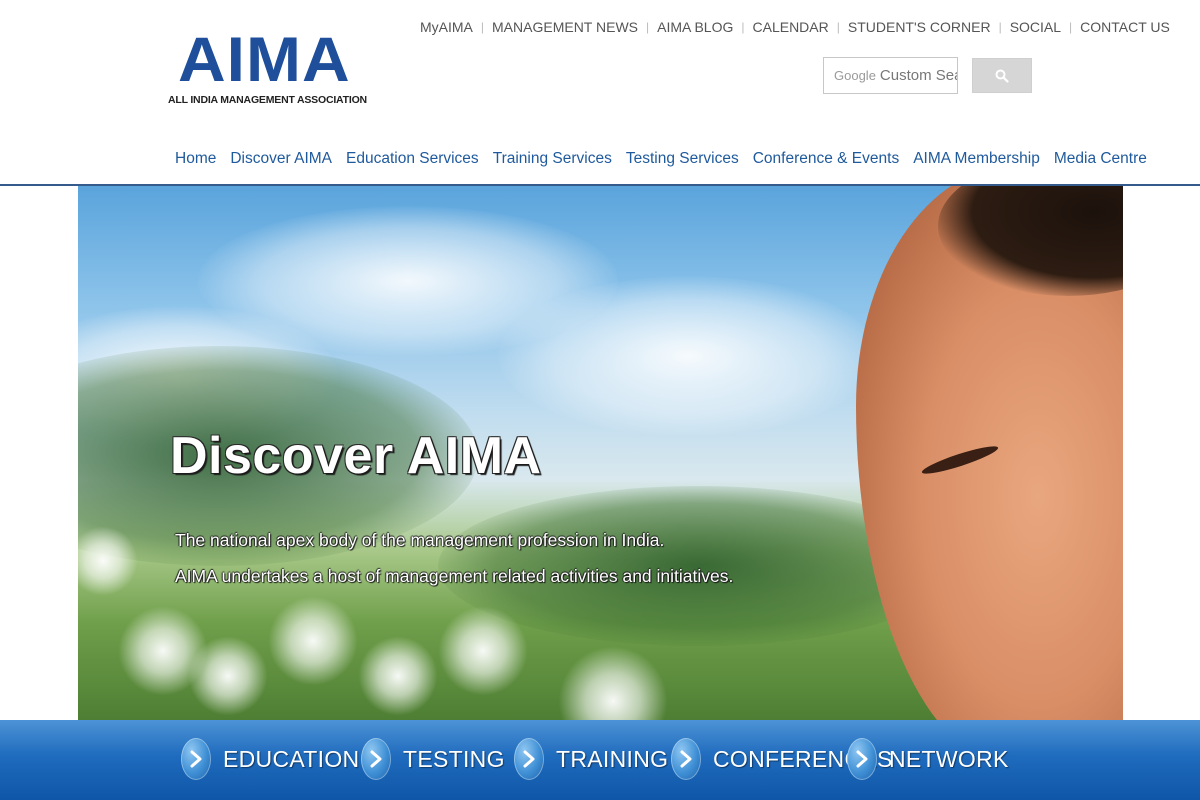  I want to click on search-input, so click(918, 75).